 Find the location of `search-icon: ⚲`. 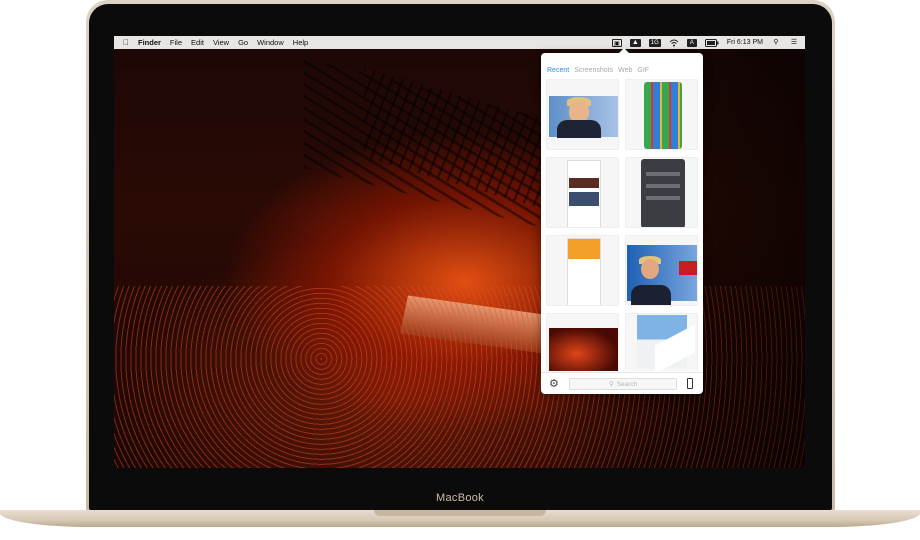

search-icon: ⚲ is located at coordinates (611, 384).